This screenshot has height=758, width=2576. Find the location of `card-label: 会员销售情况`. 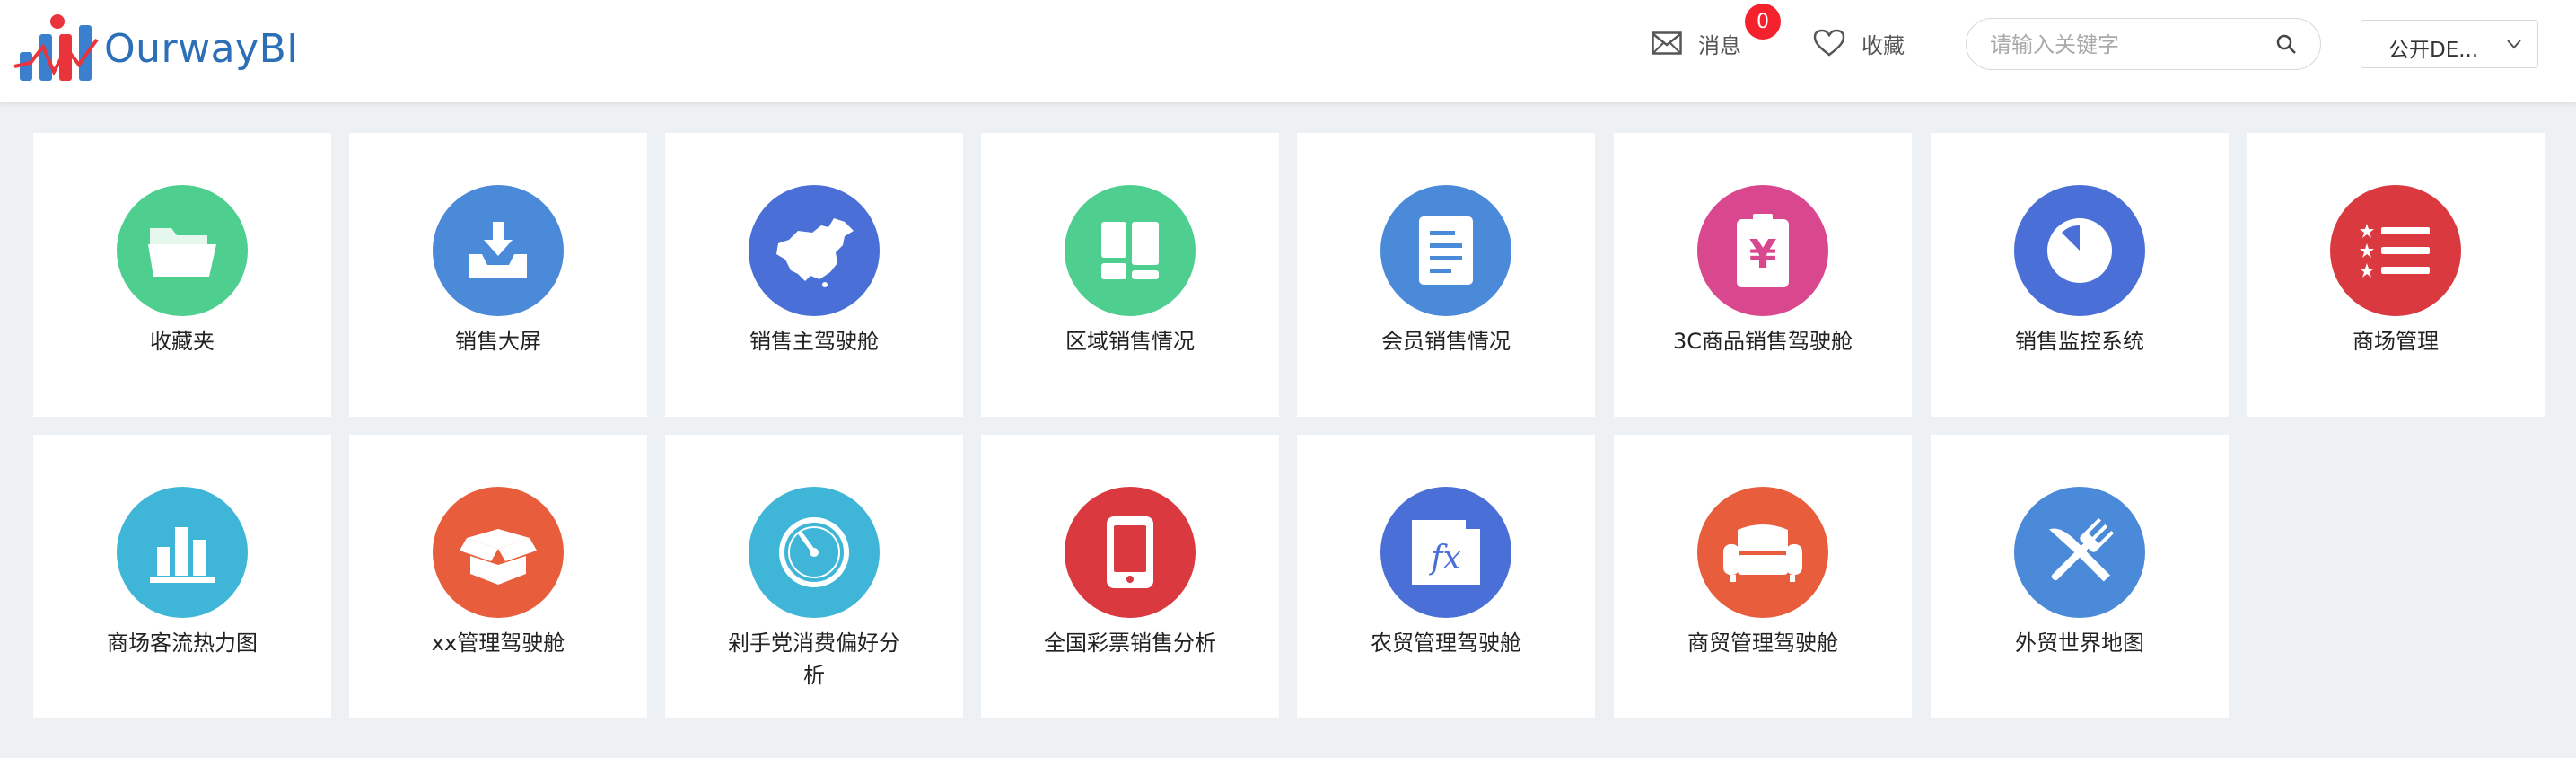

card-label: 会员销售情况 is located at coordinates (1446, 341).